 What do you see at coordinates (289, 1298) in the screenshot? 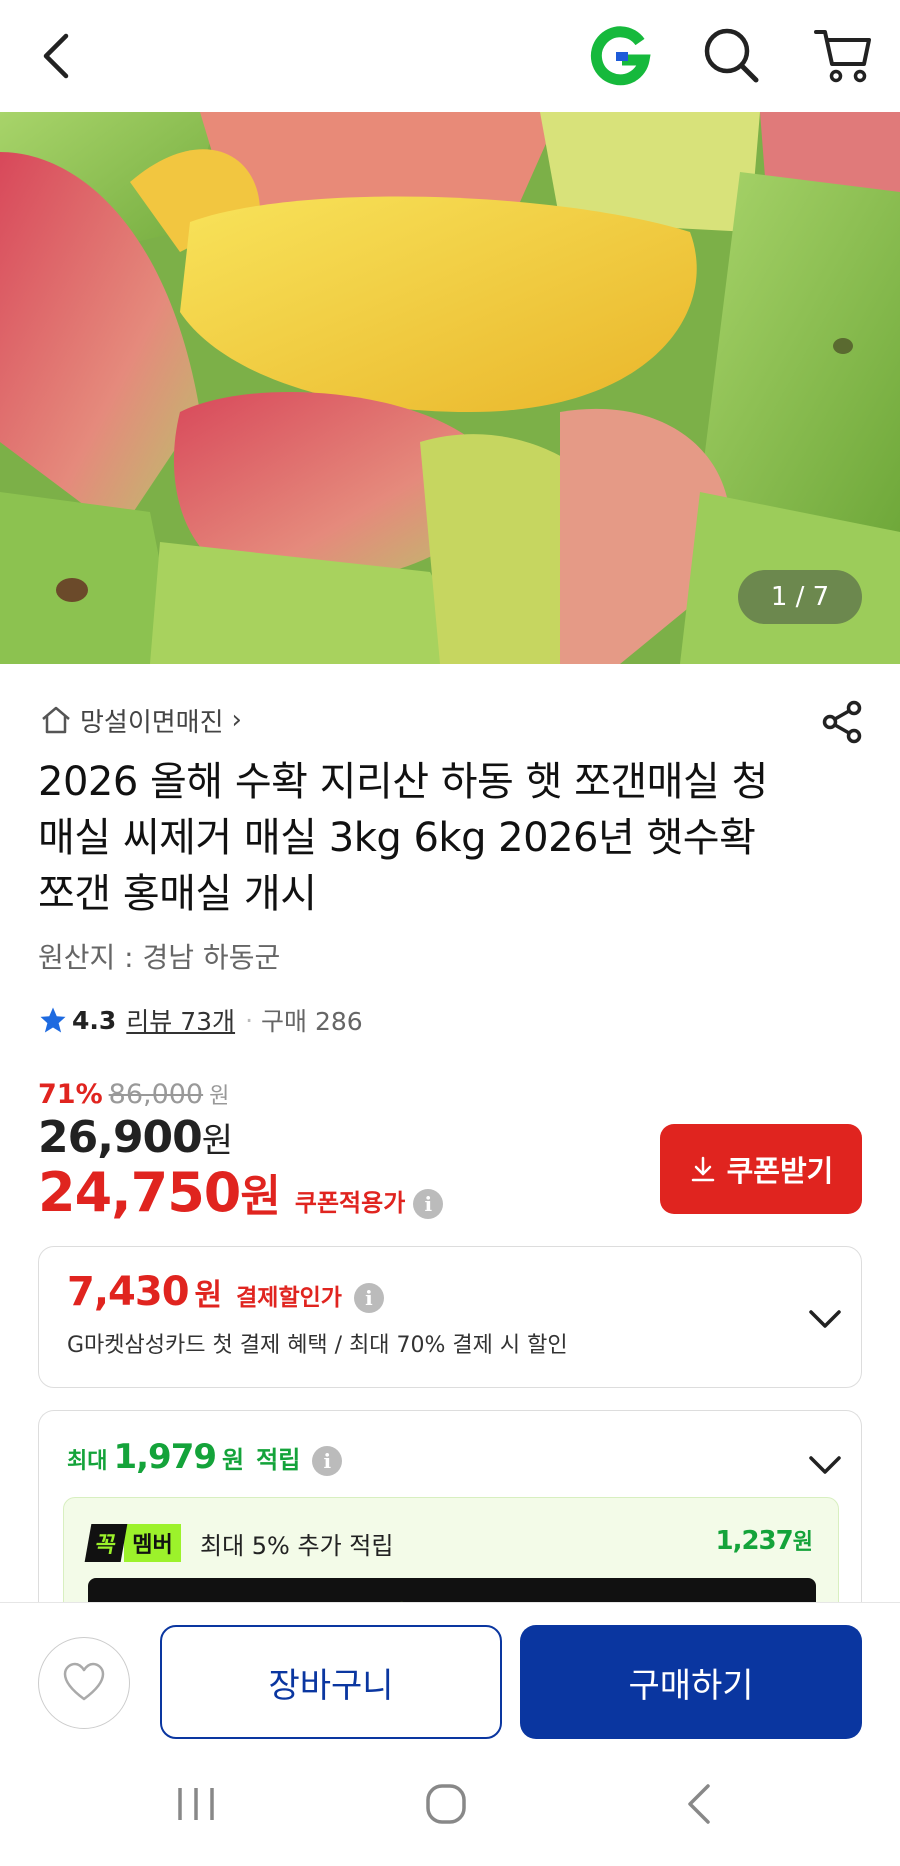
I see `card-discount-label: 결제할인가` at bounding box center [289, 1298].